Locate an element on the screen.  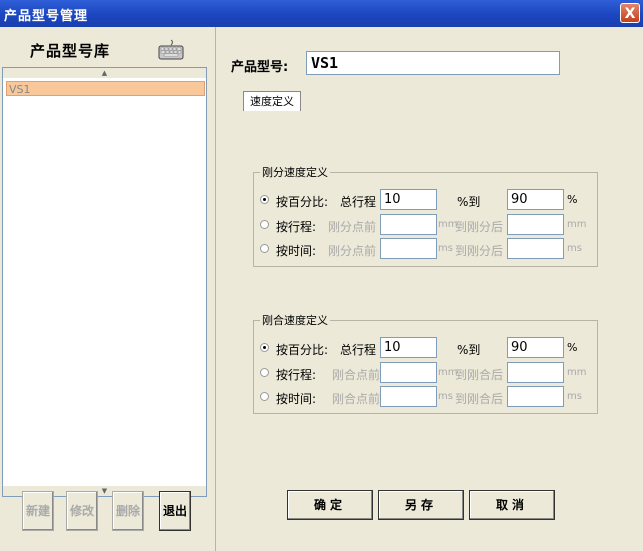
window-title: 产品型号管理 is located at coordinates (46, 16).